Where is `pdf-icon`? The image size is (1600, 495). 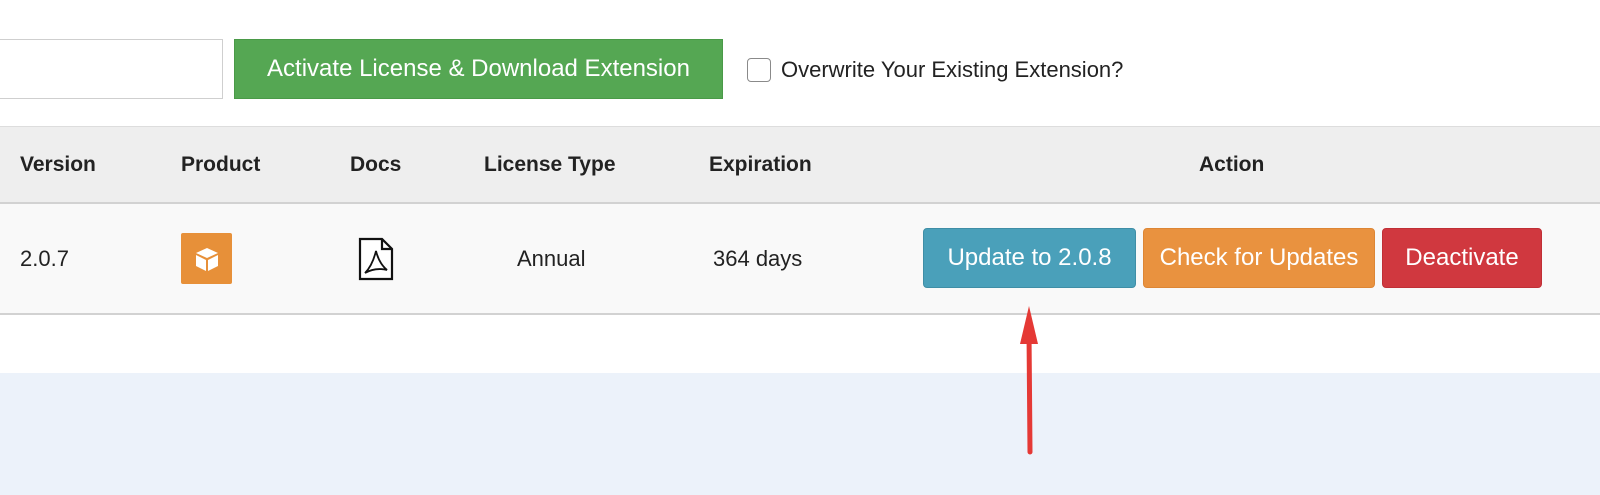
pdf-icon is located at coordinates (376, 259).